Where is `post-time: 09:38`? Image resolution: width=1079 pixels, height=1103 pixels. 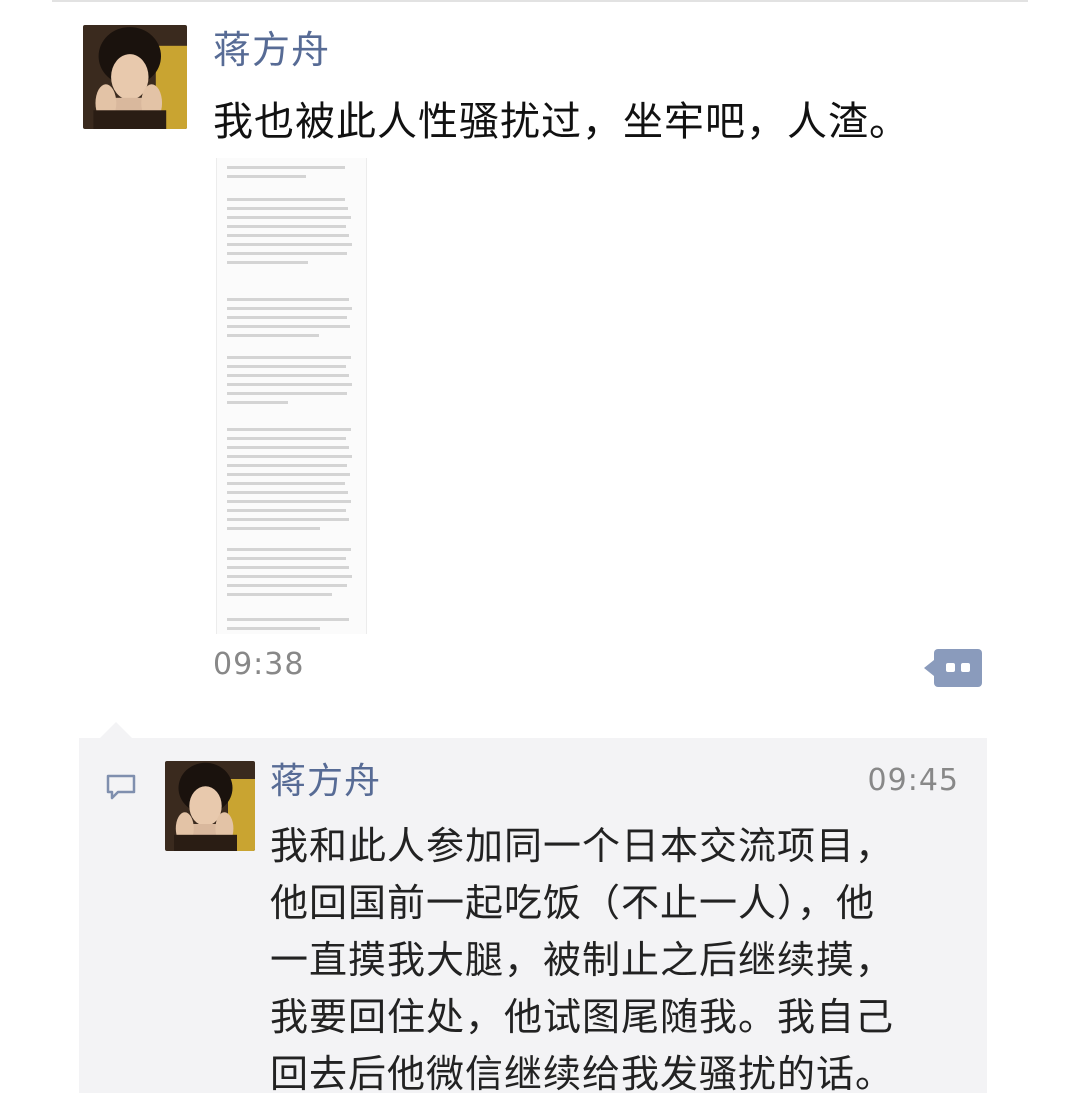 post-time: 09:38 is located at coordinates (259, 664).